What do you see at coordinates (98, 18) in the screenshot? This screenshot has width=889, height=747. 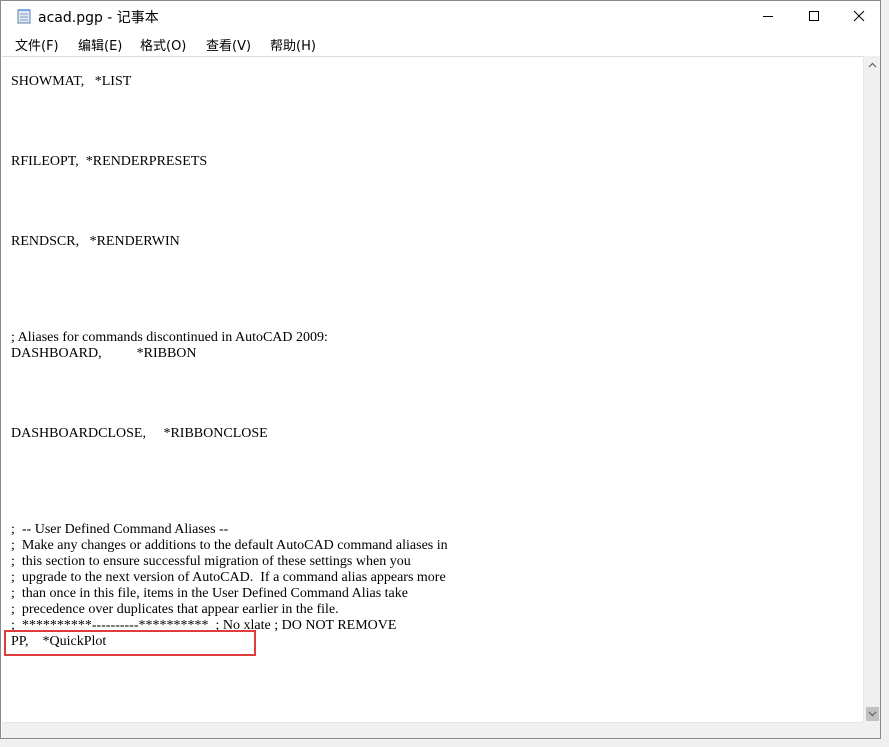 I see `window-title: acad.pgp - 记事本` at bounding box center [98, 18].